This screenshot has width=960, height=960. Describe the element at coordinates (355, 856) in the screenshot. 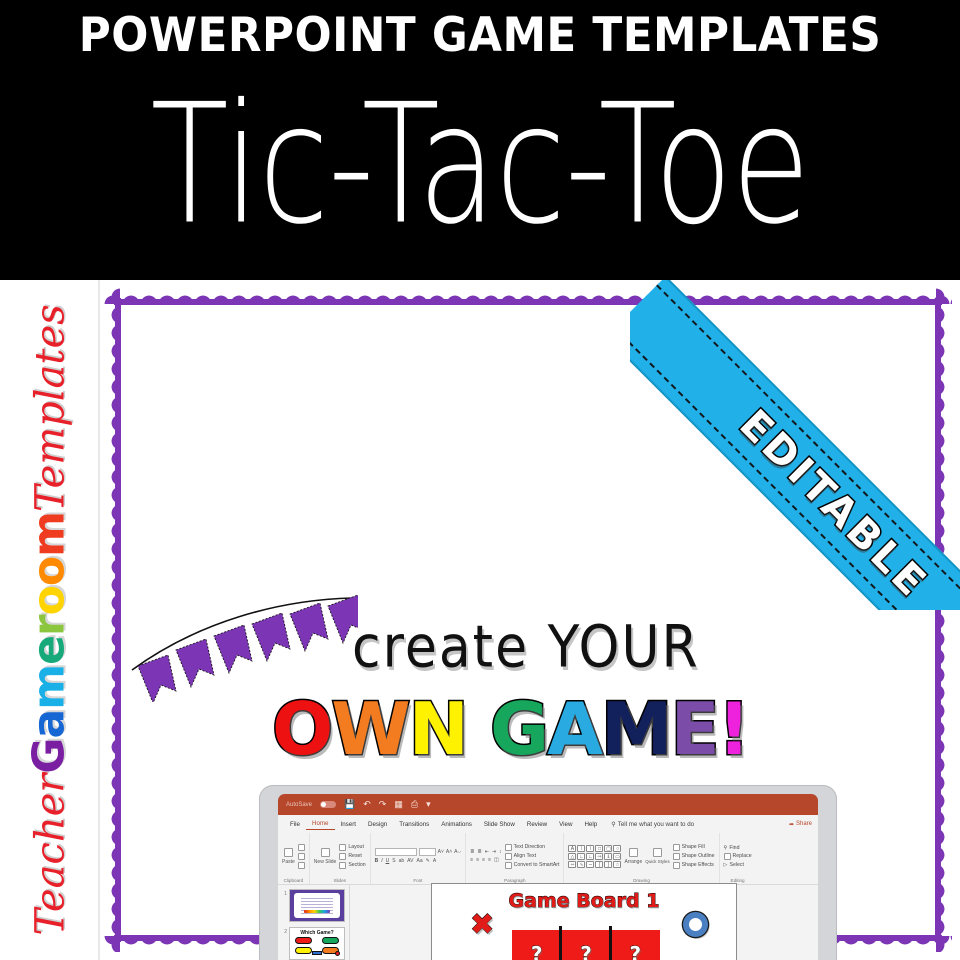

I see `reset-label: Reset` at that location.